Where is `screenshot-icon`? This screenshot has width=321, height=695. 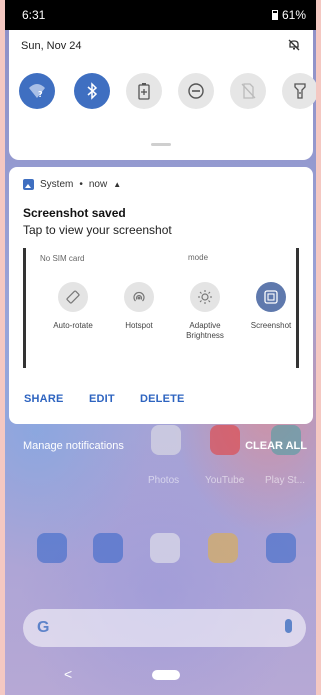
screenshot-icon is located at coordinates (271, 297).